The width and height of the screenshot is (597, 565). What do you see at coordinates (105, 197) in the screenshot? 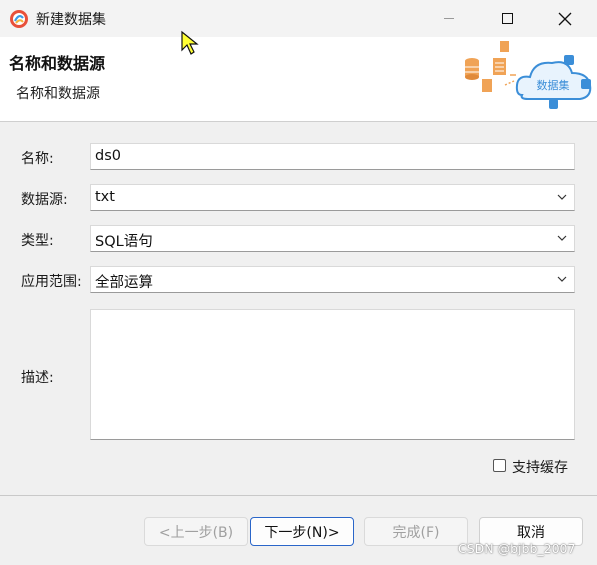
I see `datasource-value: txt` at bounding box center [105, 197].